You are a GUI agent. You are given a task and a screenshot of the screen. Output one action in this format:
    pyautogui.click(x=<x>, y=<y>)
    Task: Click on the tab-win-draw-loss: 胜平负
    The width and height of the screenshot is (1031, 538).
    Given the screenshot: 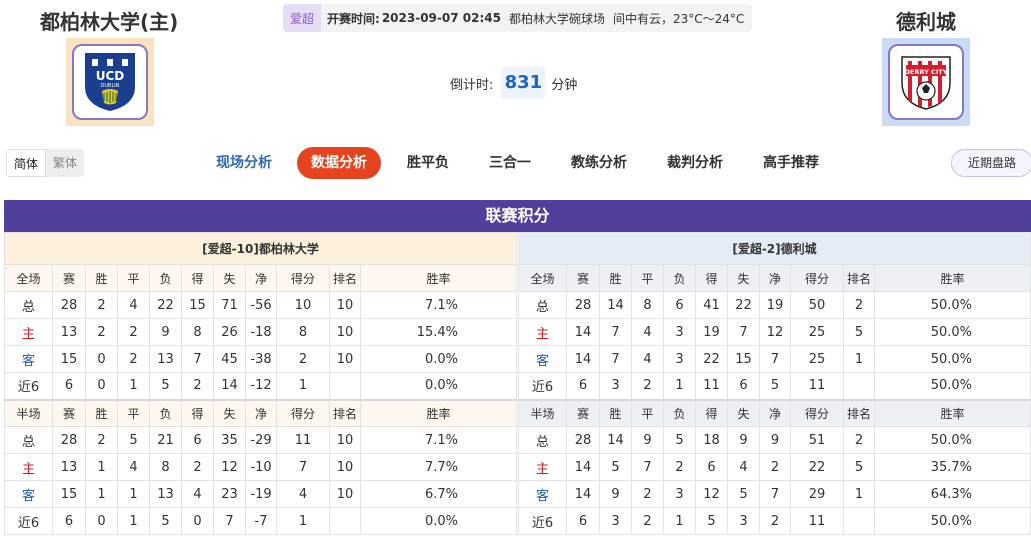 What is the action you would take?
    pyautogui.click(x=428, y=163)
    